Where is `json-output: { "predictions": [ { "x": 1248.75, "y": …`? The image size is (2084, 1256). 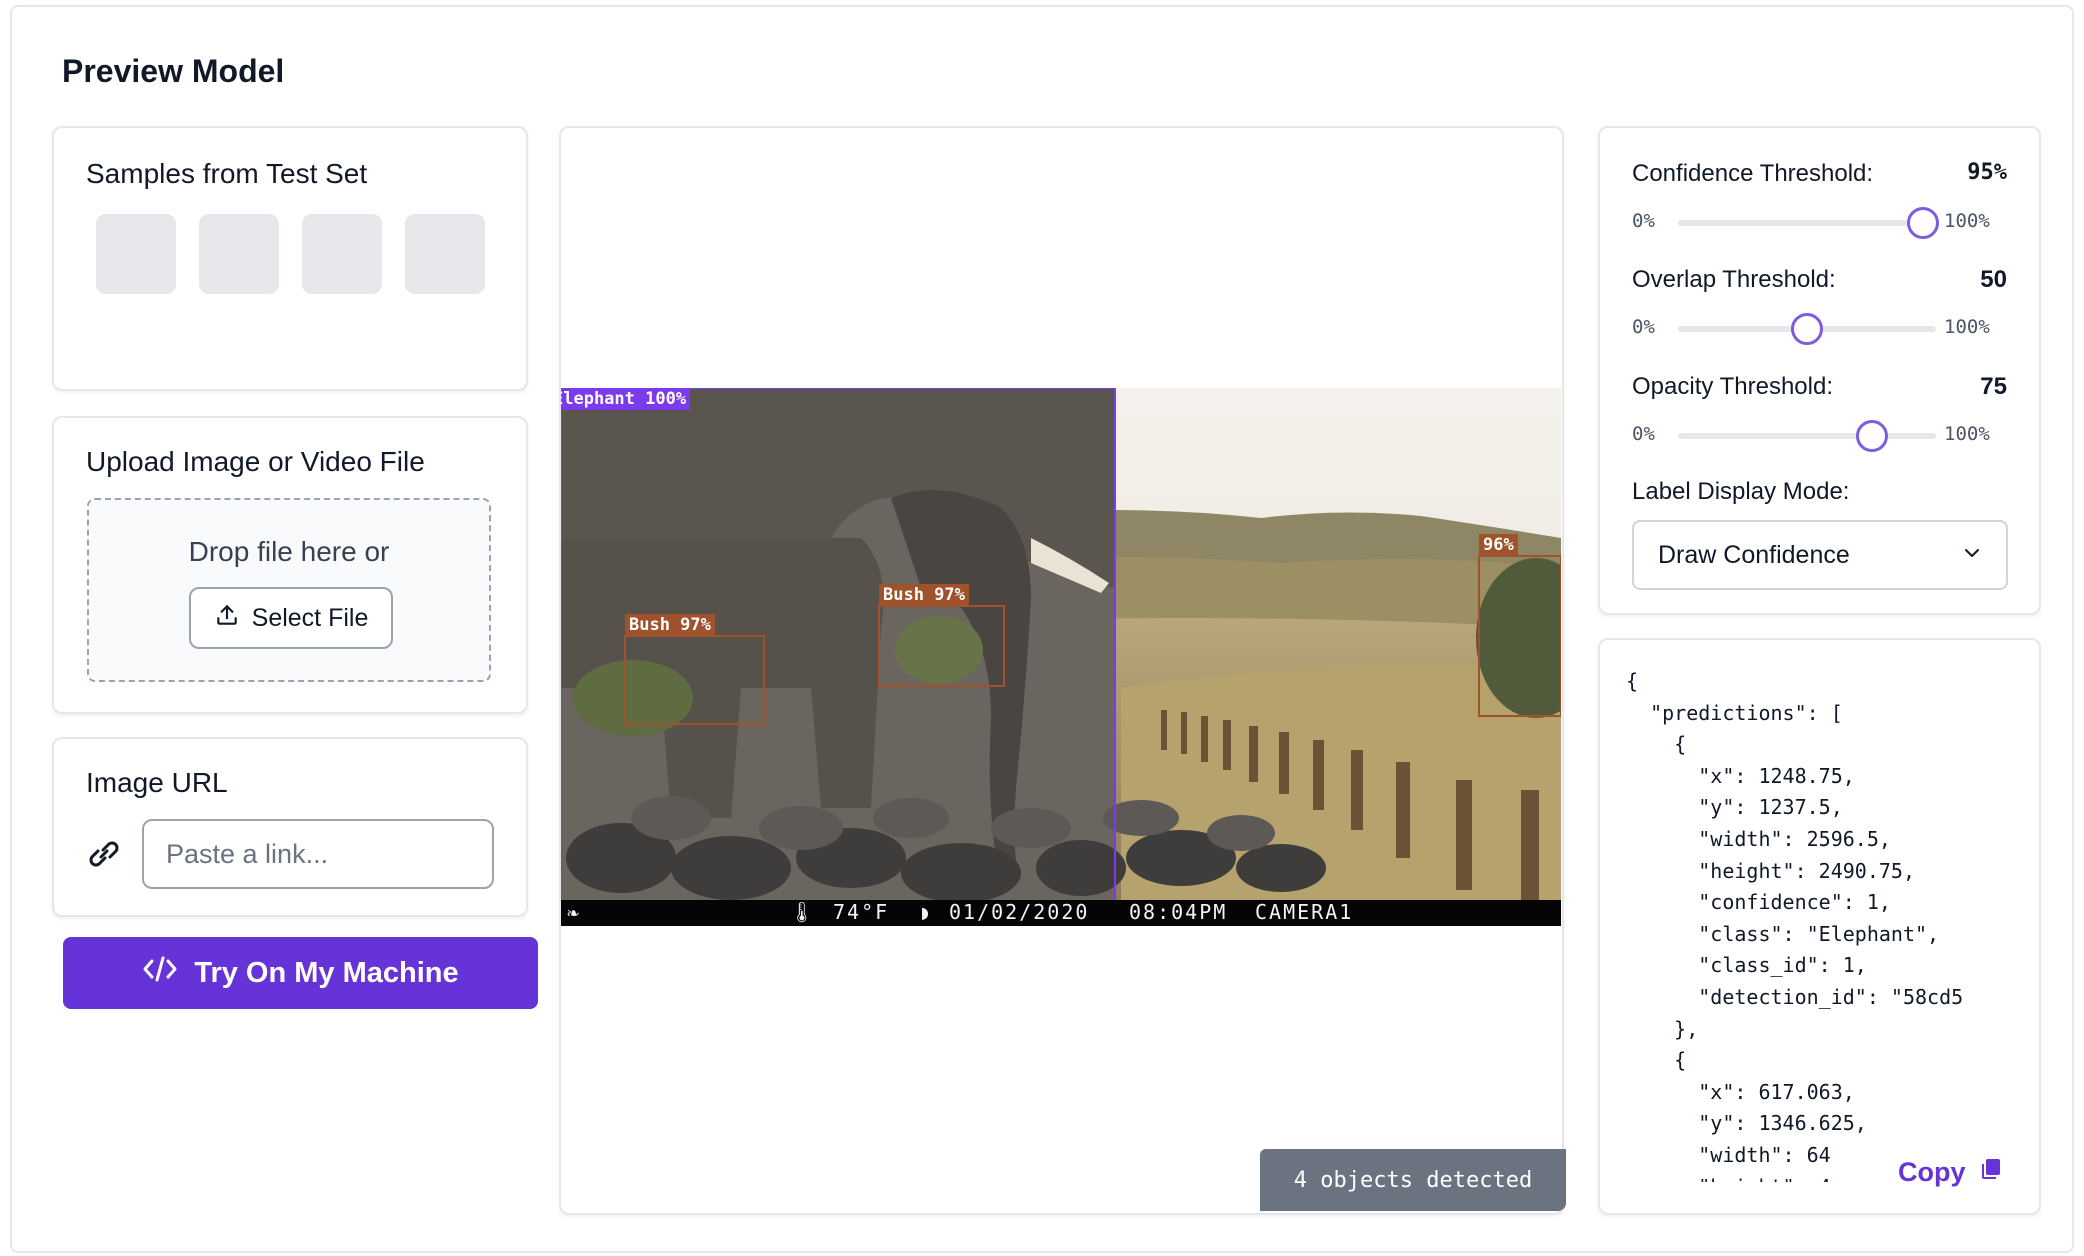
json-output: { "predictions": [ { "x": 1248.75, "y": … is located at coordinates (1822, 924).